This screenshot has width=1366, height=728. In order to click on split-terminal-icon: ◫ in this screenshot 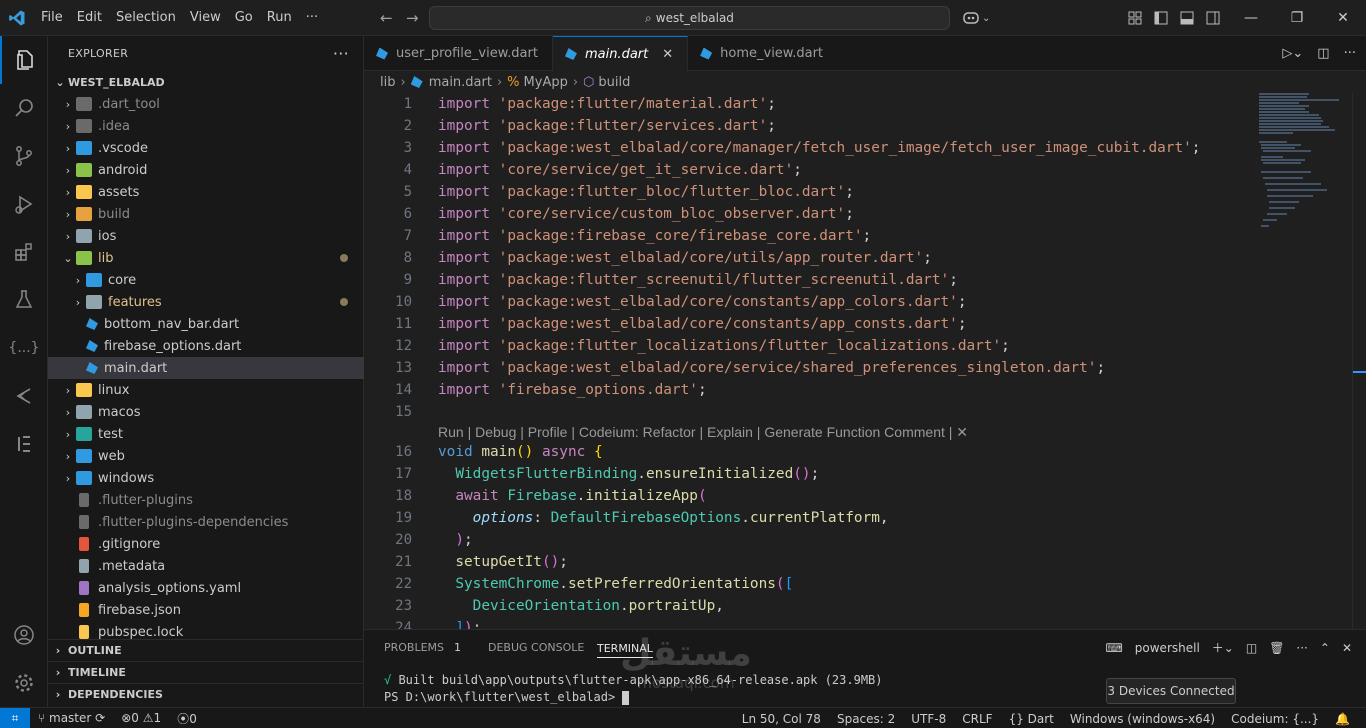, I will do `click(1251, 648)`.